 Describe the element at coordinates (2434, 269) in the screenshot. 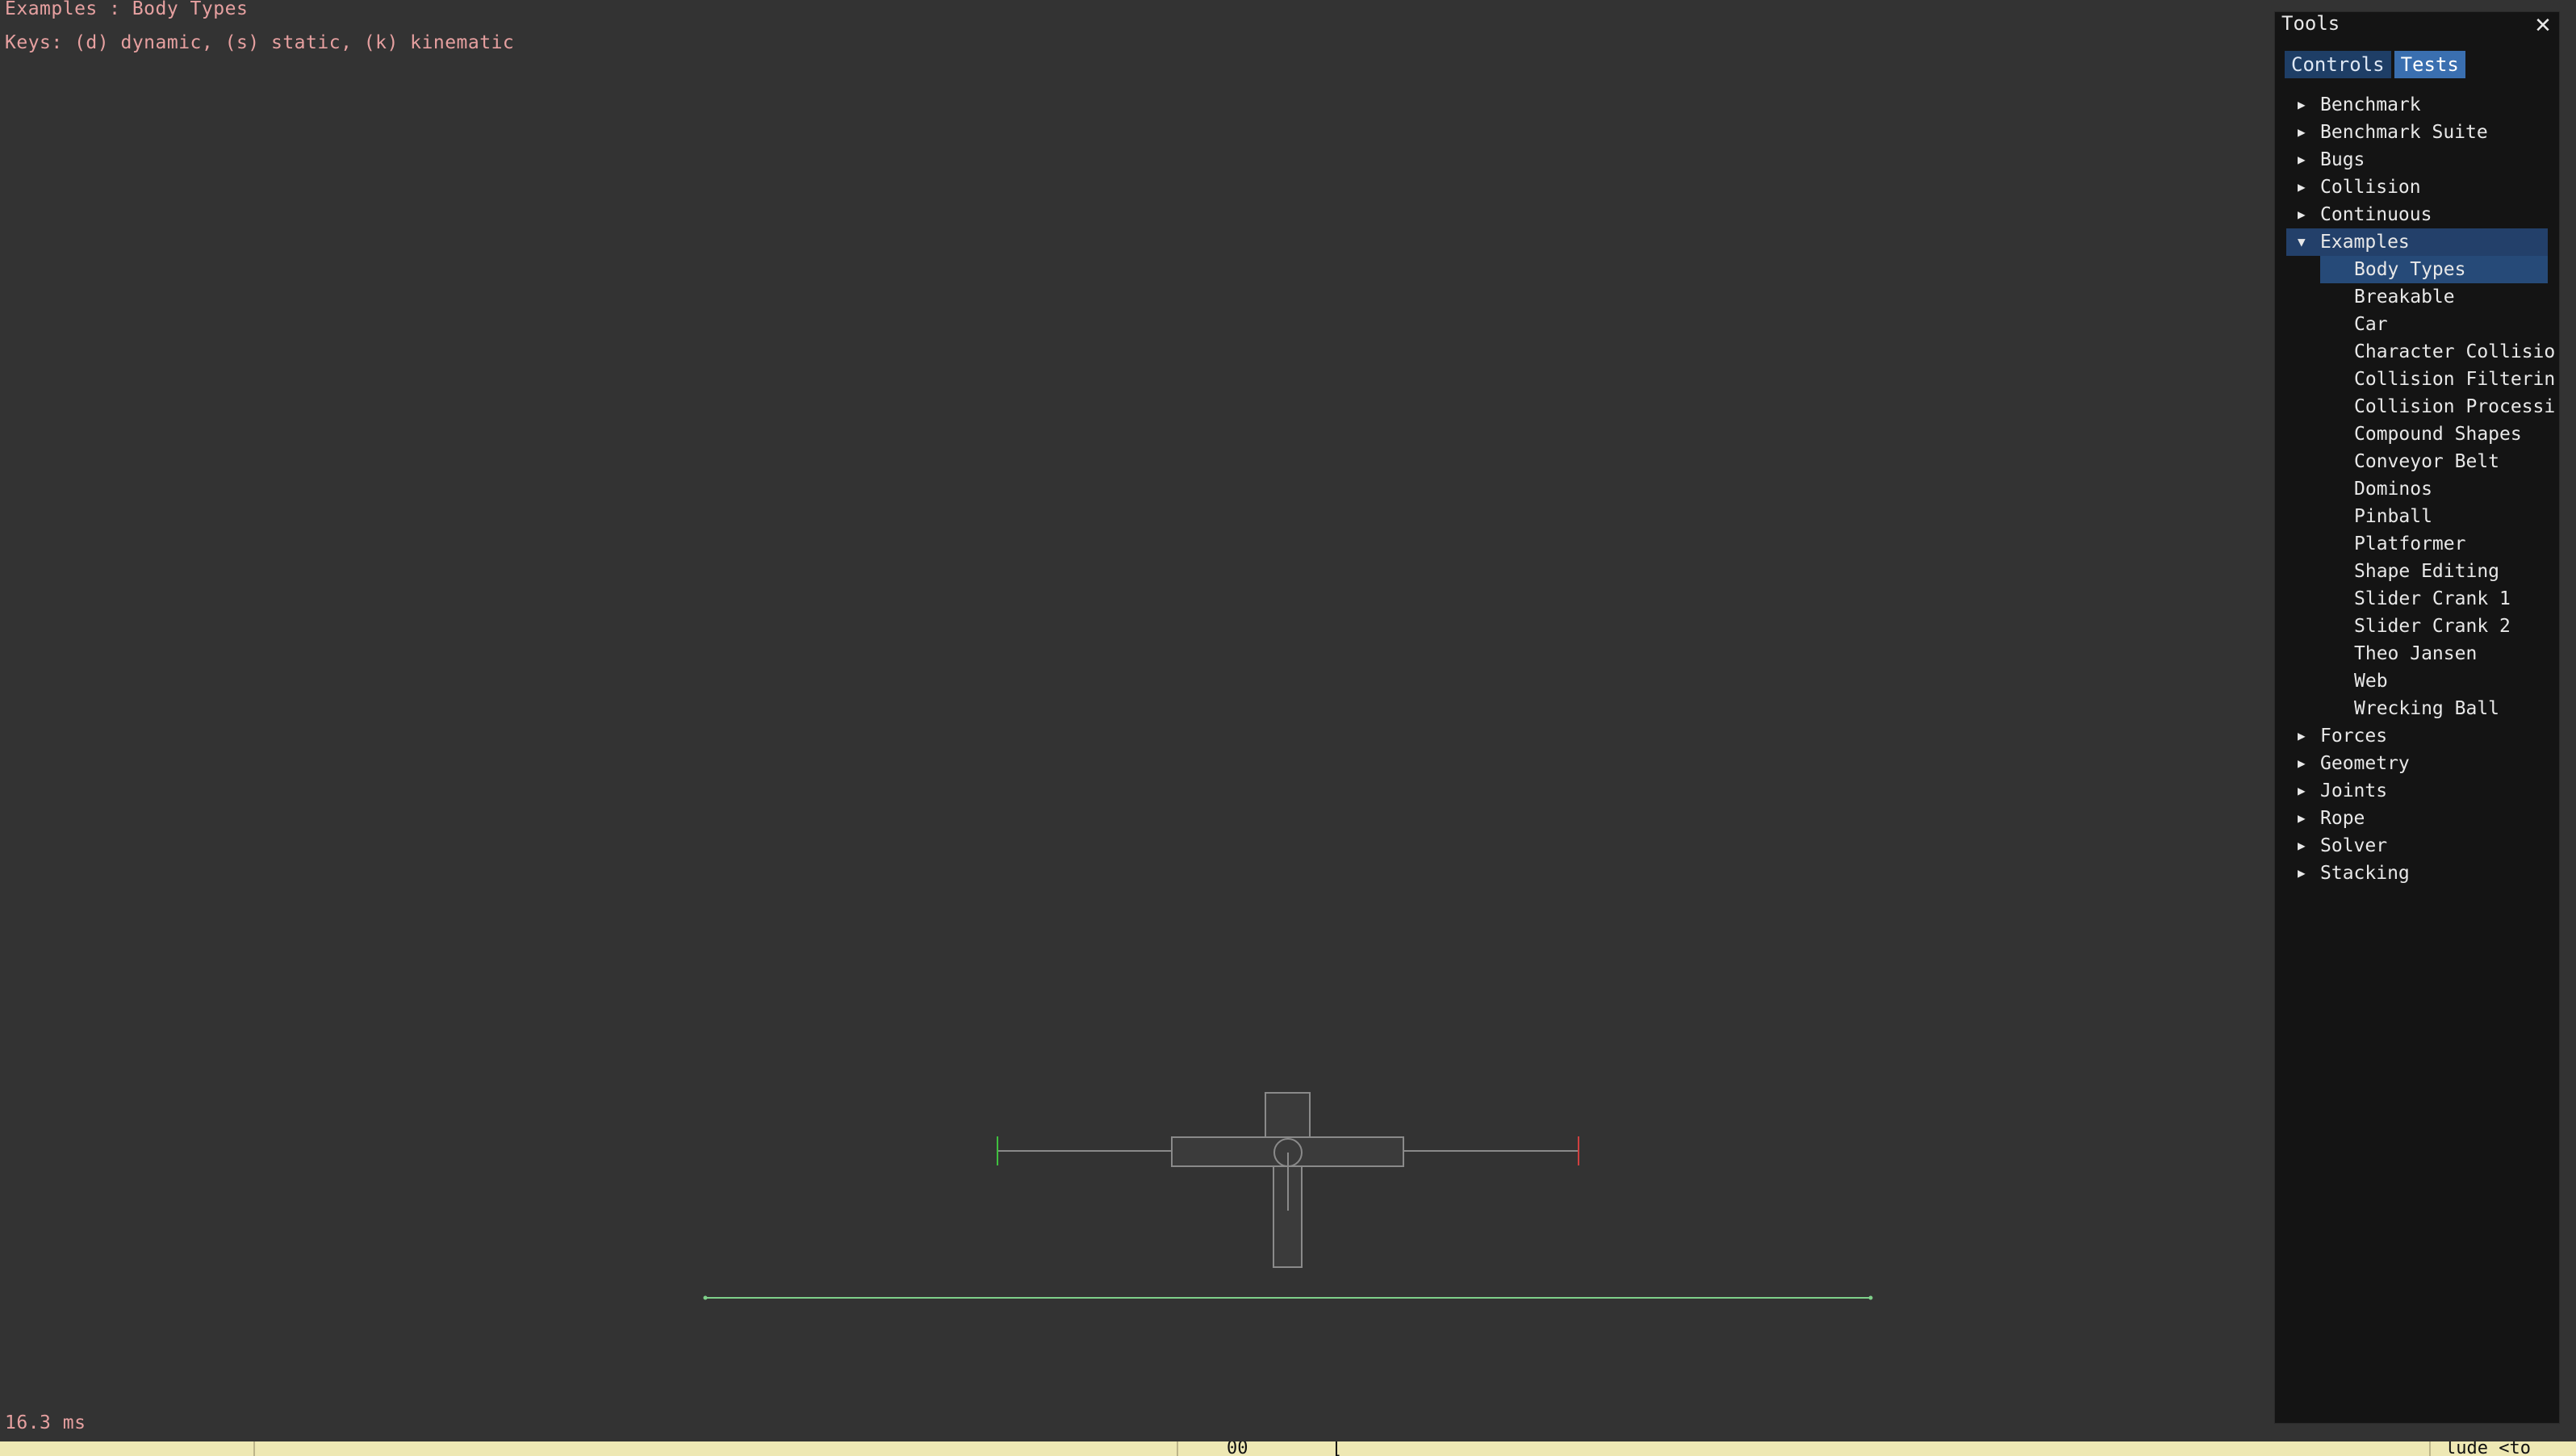

I see `tree-item-body-types: Body Types` at that location.